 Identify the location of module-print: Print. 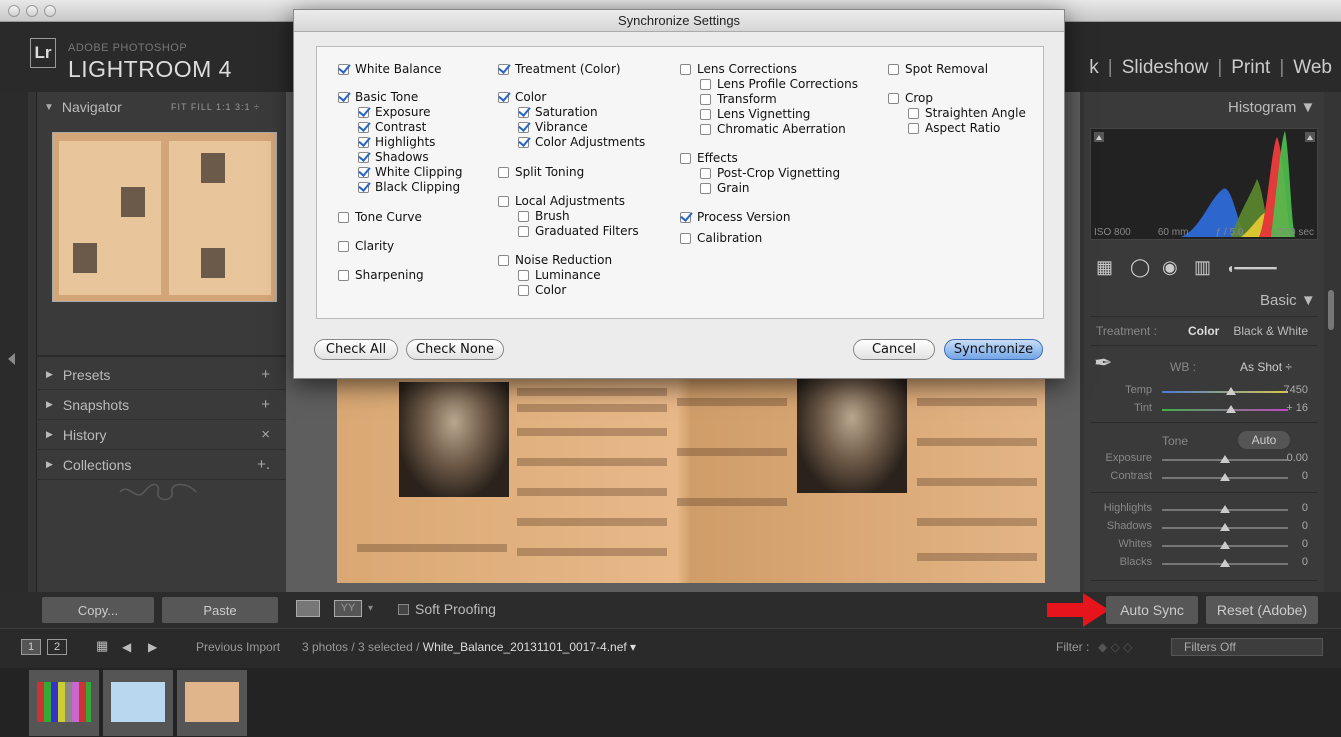
(1250, 67).